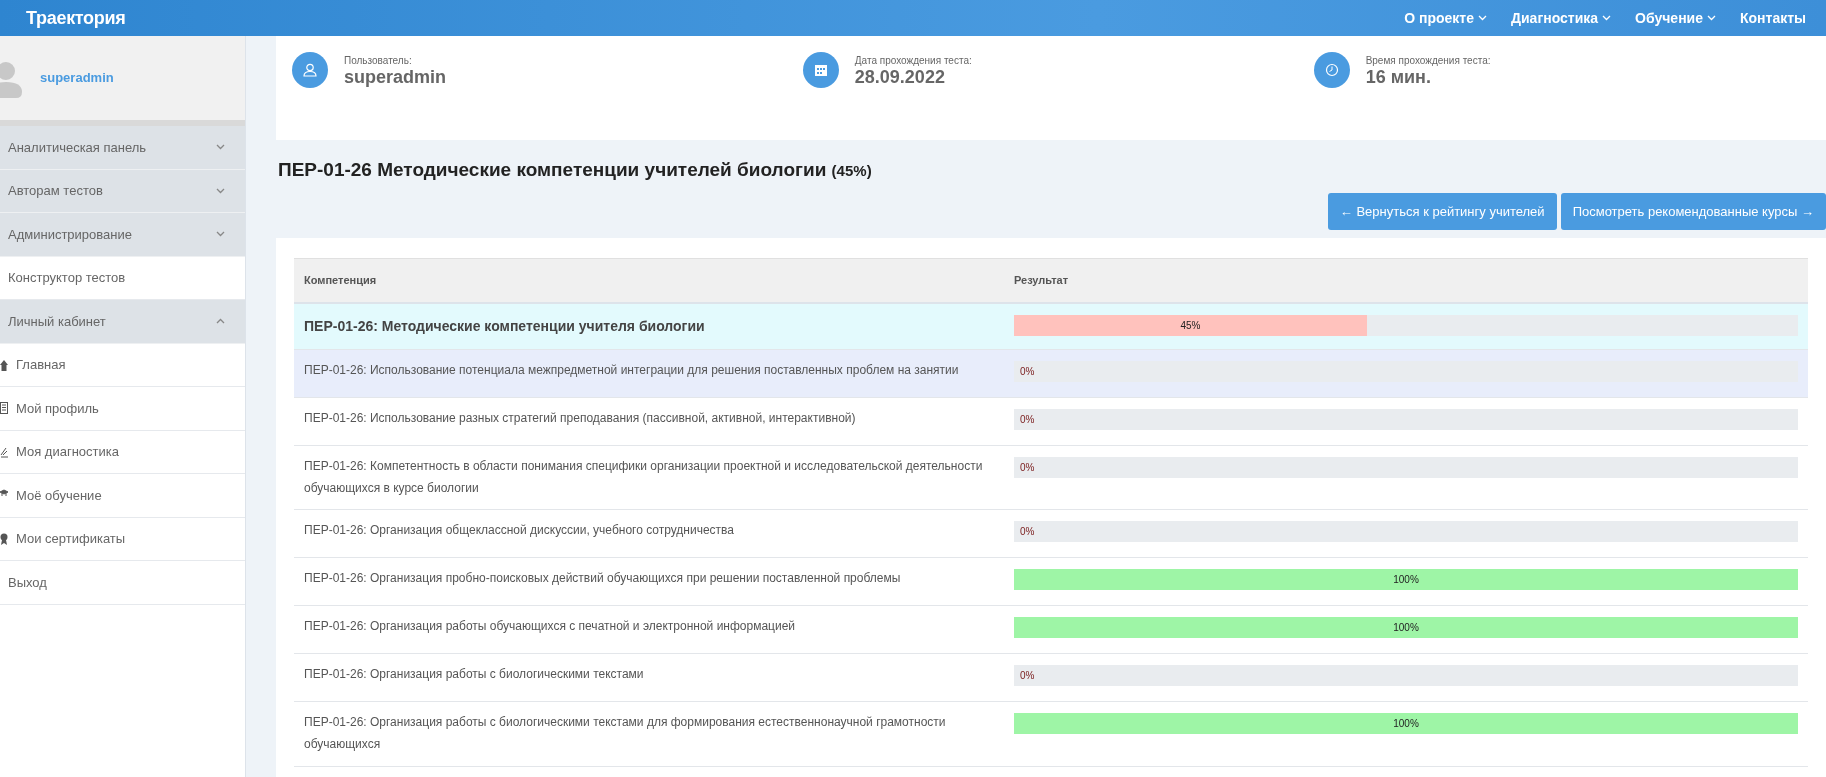 Image resolution: width=1826 pixels, height=777 pixels. Describe the element at coordinates (122, 322) in the screenshot. I see `sidebar-group: Личный кабинет` at that location.